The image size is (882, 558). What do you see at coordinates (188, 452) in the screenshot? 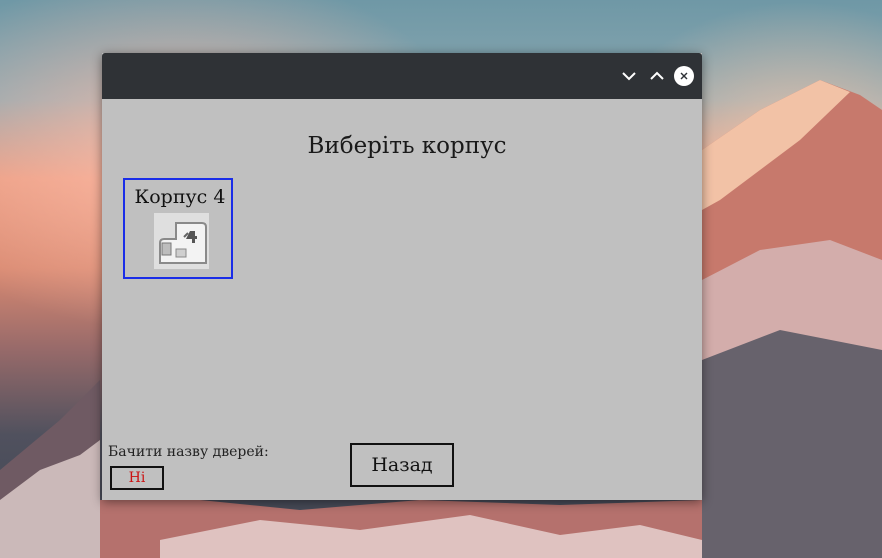
I see `door-names-label: Бачити назву дверей:` at bounding box center [188, 452].